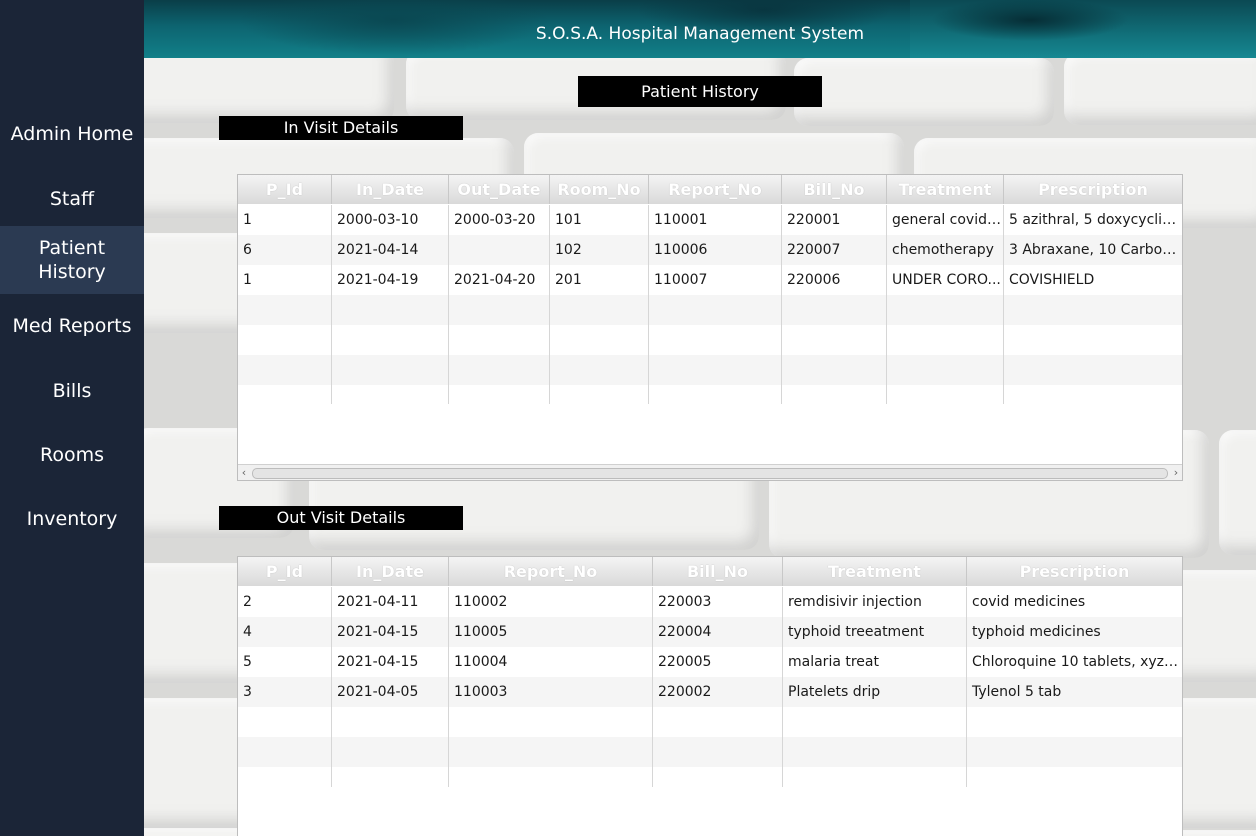 The width and height of the screenshot is (1256, 836). I want to click on cell: 102, so click(599, 250).